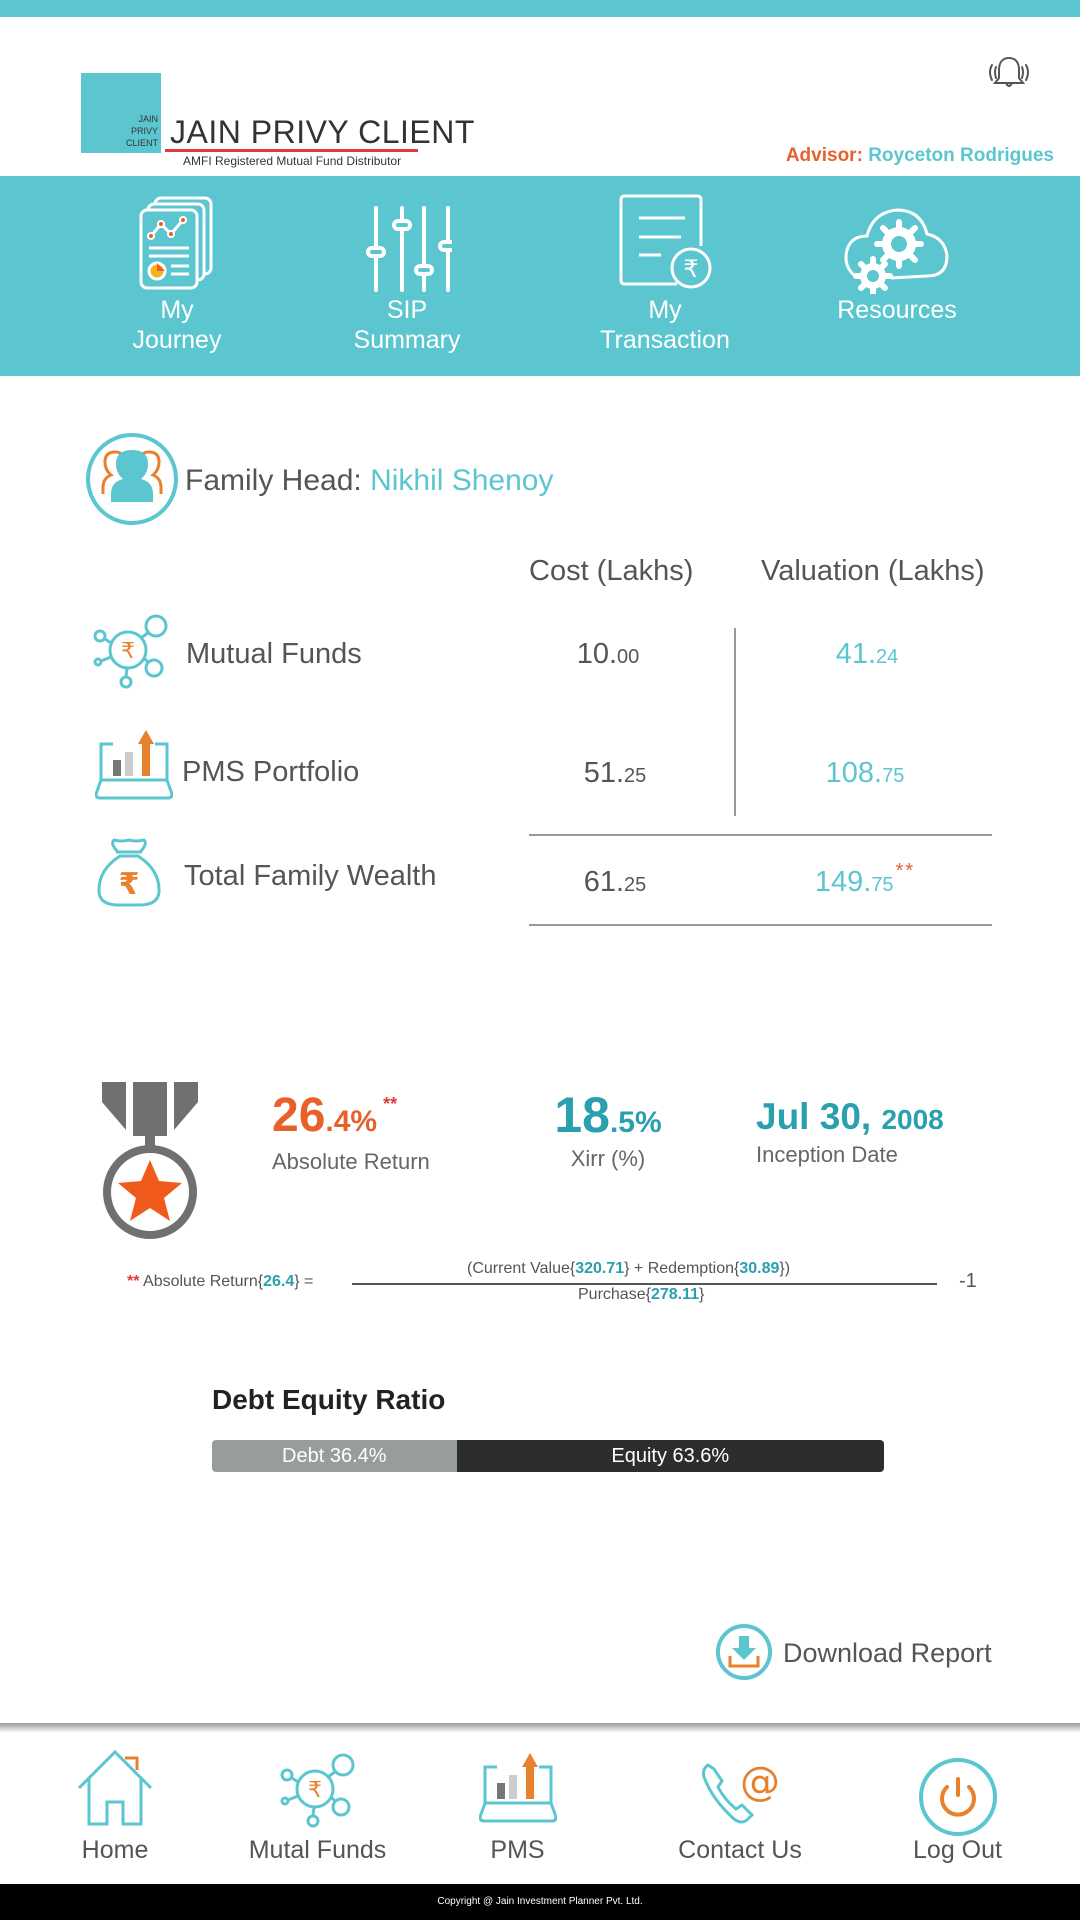 Image resolution: width=1080 pixels, height=1920 pixels. Describe the element at coordinates (317, 1850) in the screenshot. I see `bottom-nav-label: Mutal Funds` at that location.